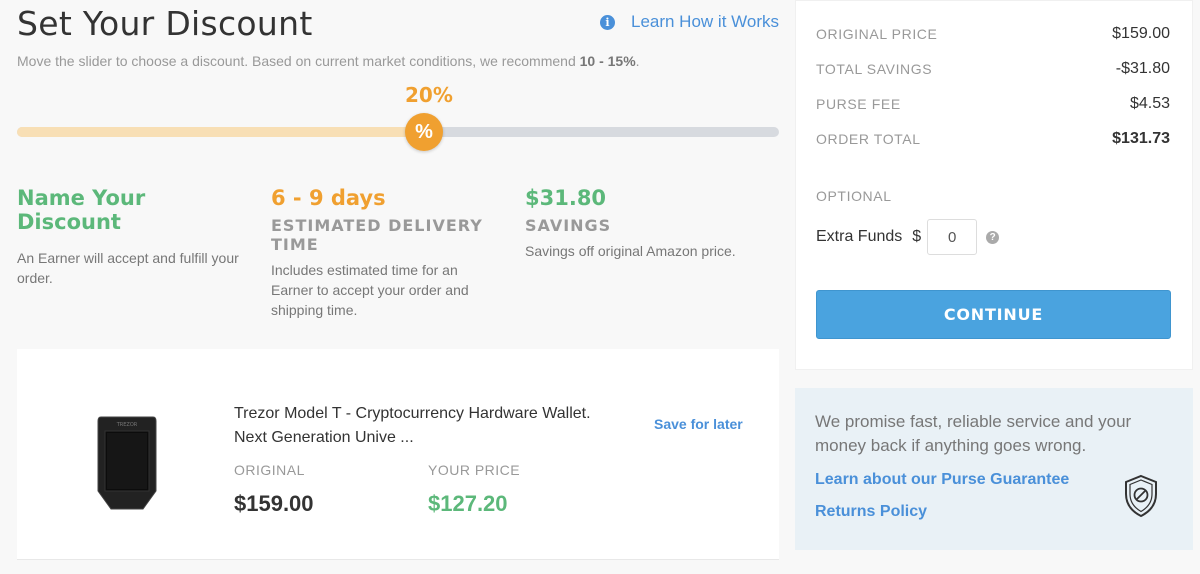 The width and height of the screenshot is (1200, 574). Describe the element at coordinates (328, 198) in the screenshot. I see `delivery-days: 6 - 9 days` at that location.